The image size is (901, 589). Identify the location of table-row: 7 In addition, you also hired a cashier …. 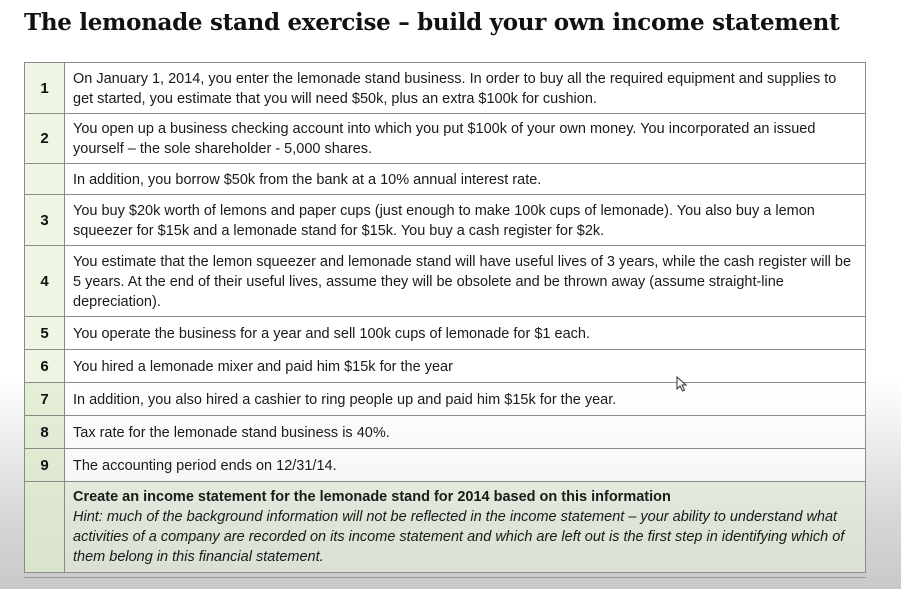
(445, 399).